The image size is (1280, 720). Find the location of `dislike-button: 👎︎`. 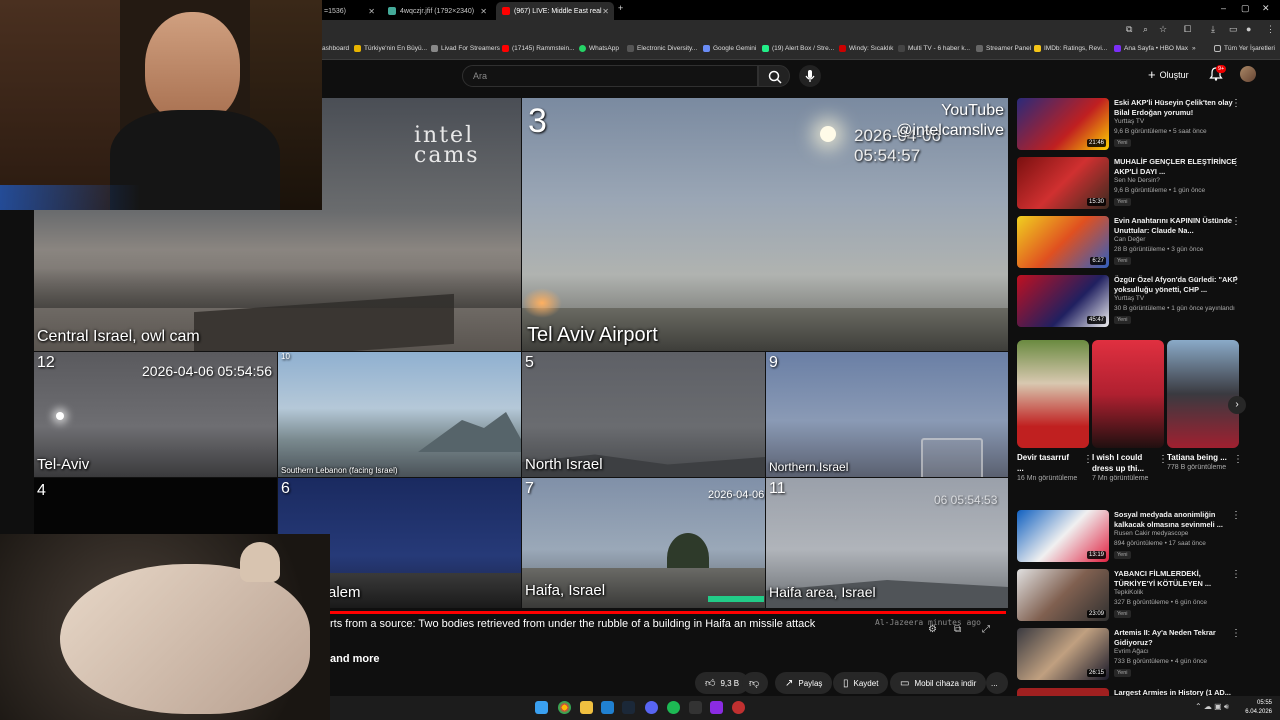

dislike-button: 👎︎ is located at coordinates (755, 683).